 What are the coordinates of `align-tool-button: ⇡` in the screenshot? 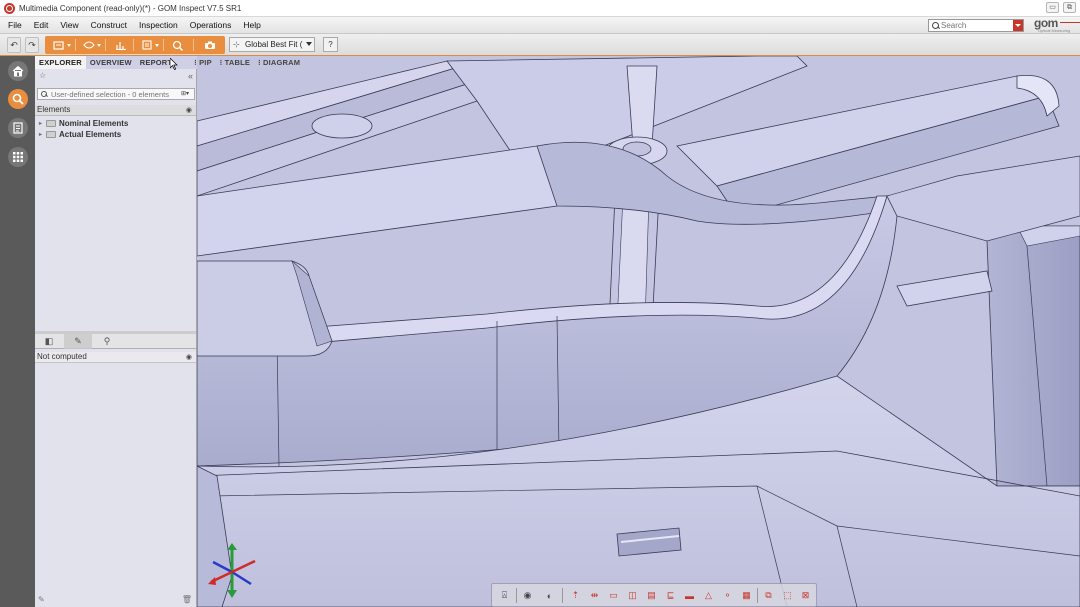 It's located at (575, 595).